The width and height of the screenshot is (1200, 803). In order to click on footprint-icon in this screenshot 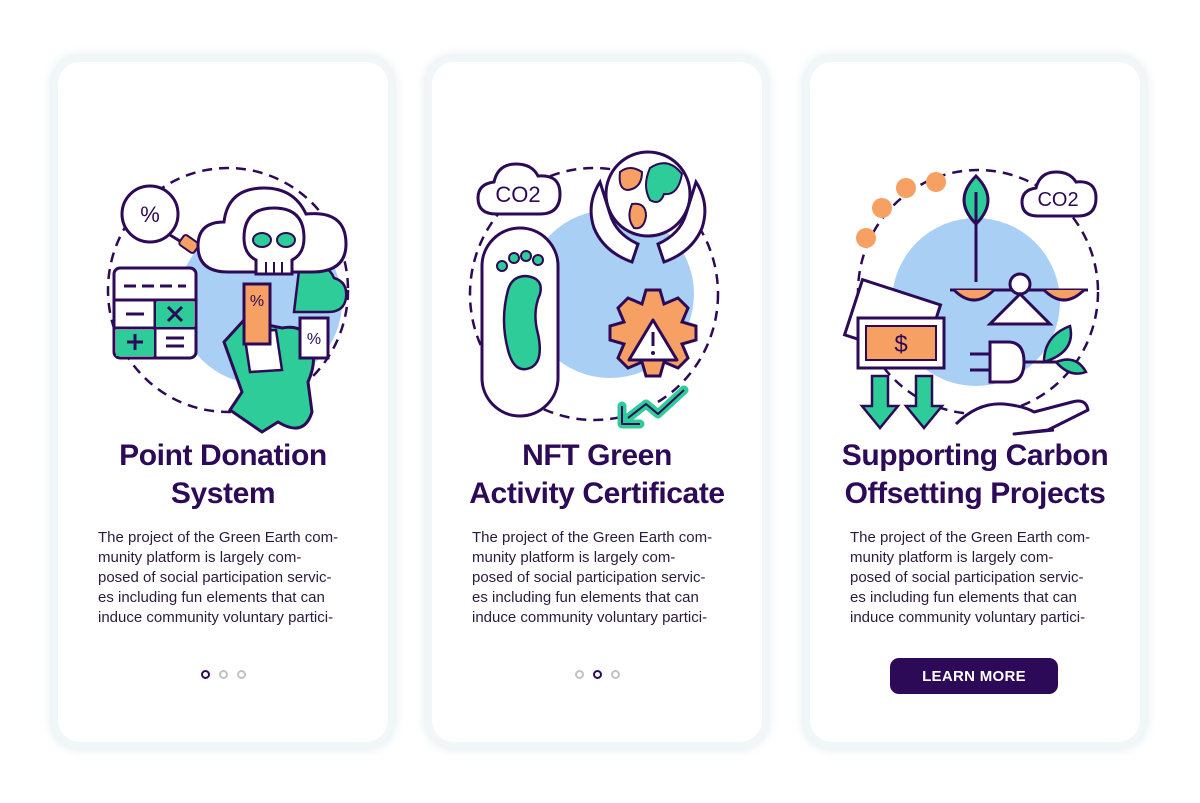, I will do `click(520, 322)`.